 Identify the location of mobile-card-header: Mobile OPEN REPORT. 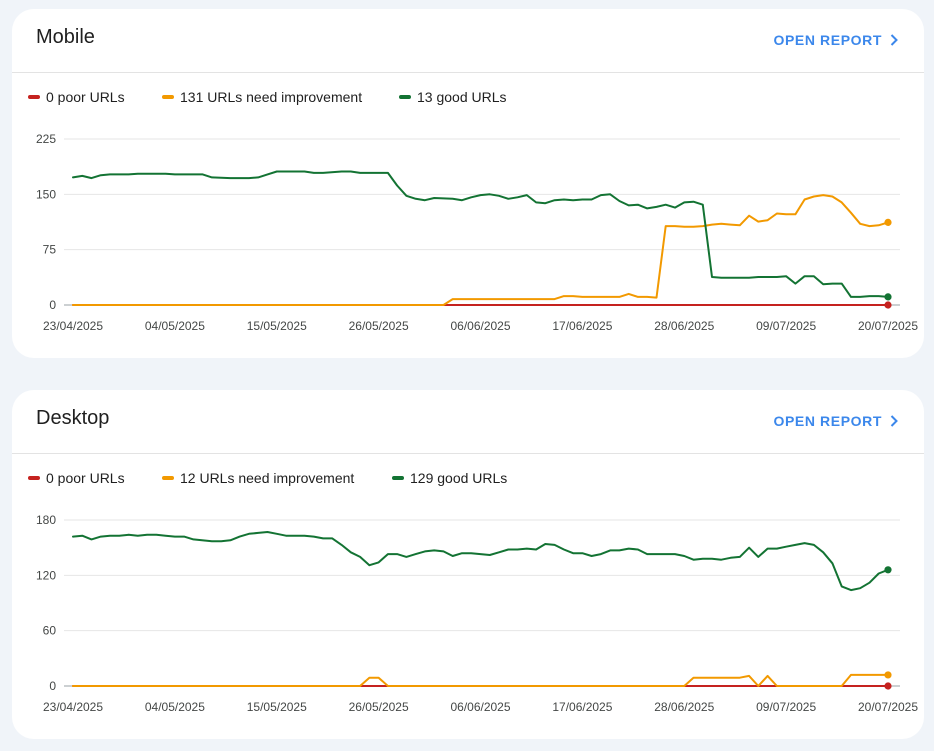
(468, 41).